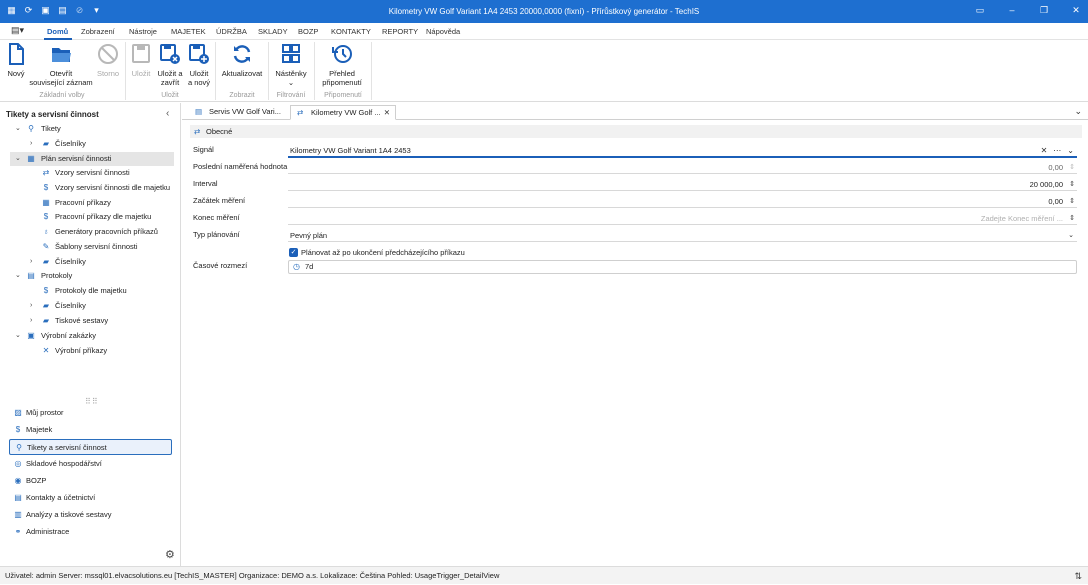 Image resolution: width=1088 pixels, height=585 pixels. What do you see at coordinates (682, 236) in the screenshot?
I see `plan-type-select: Pevný plán ⌄` at bounding box center [682, 236].